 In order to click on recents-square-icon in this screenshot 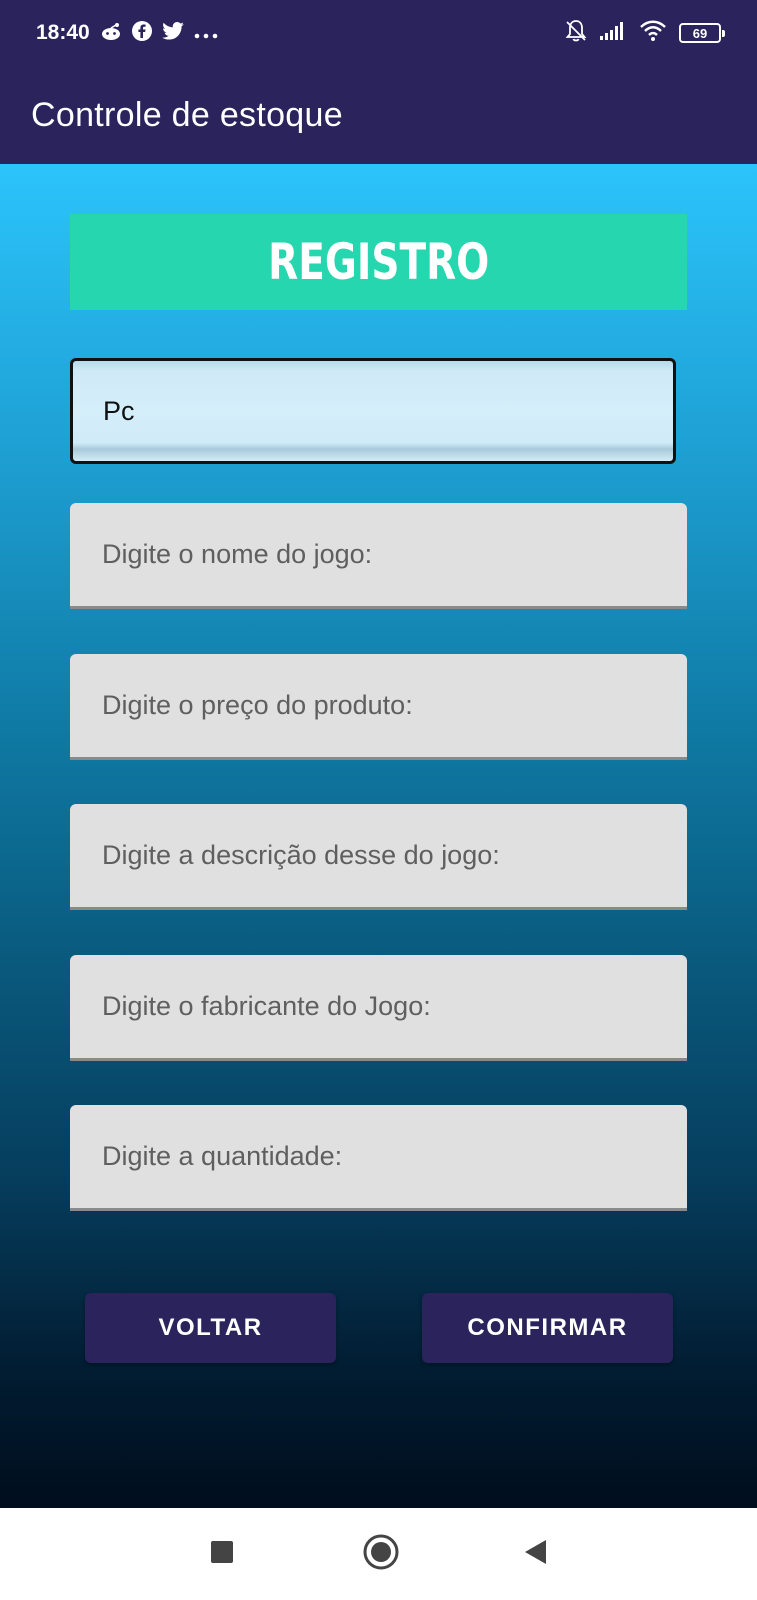, I will do `click(222, 1554)`.